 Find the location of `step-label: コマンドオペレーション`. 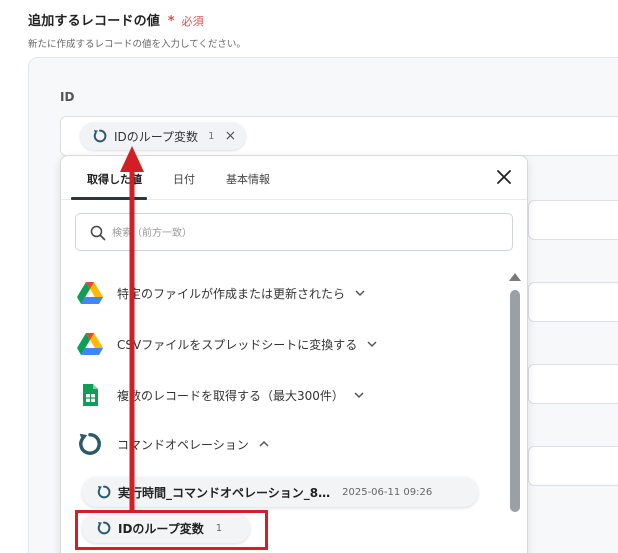

step-label: コマンドオペレーション is located at coordinates (183, 444).